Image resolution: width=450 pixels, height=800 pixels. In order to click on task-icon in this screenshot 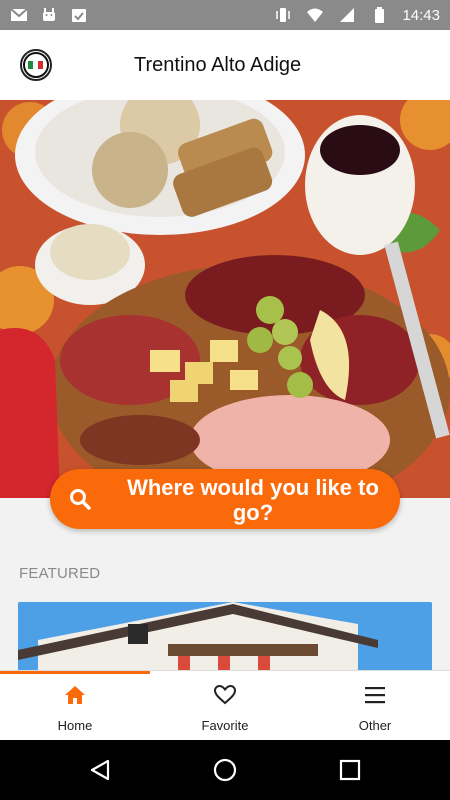, I will do `click(79, 15)`.